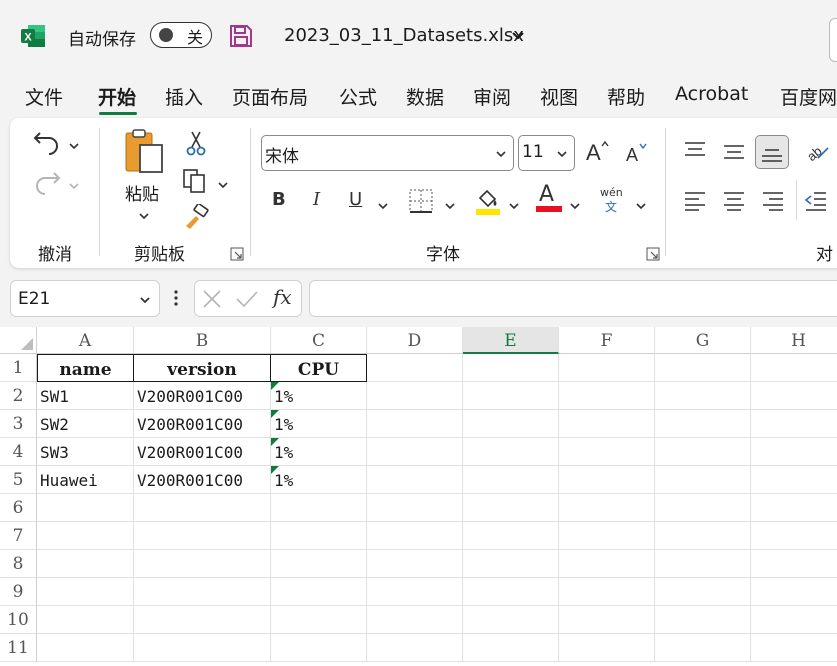 The width and height of the screenshot is (837, 666). Describe the element at coordinates (85, 480) in the screenshot. I see `data-cell: Huawei` at that location.